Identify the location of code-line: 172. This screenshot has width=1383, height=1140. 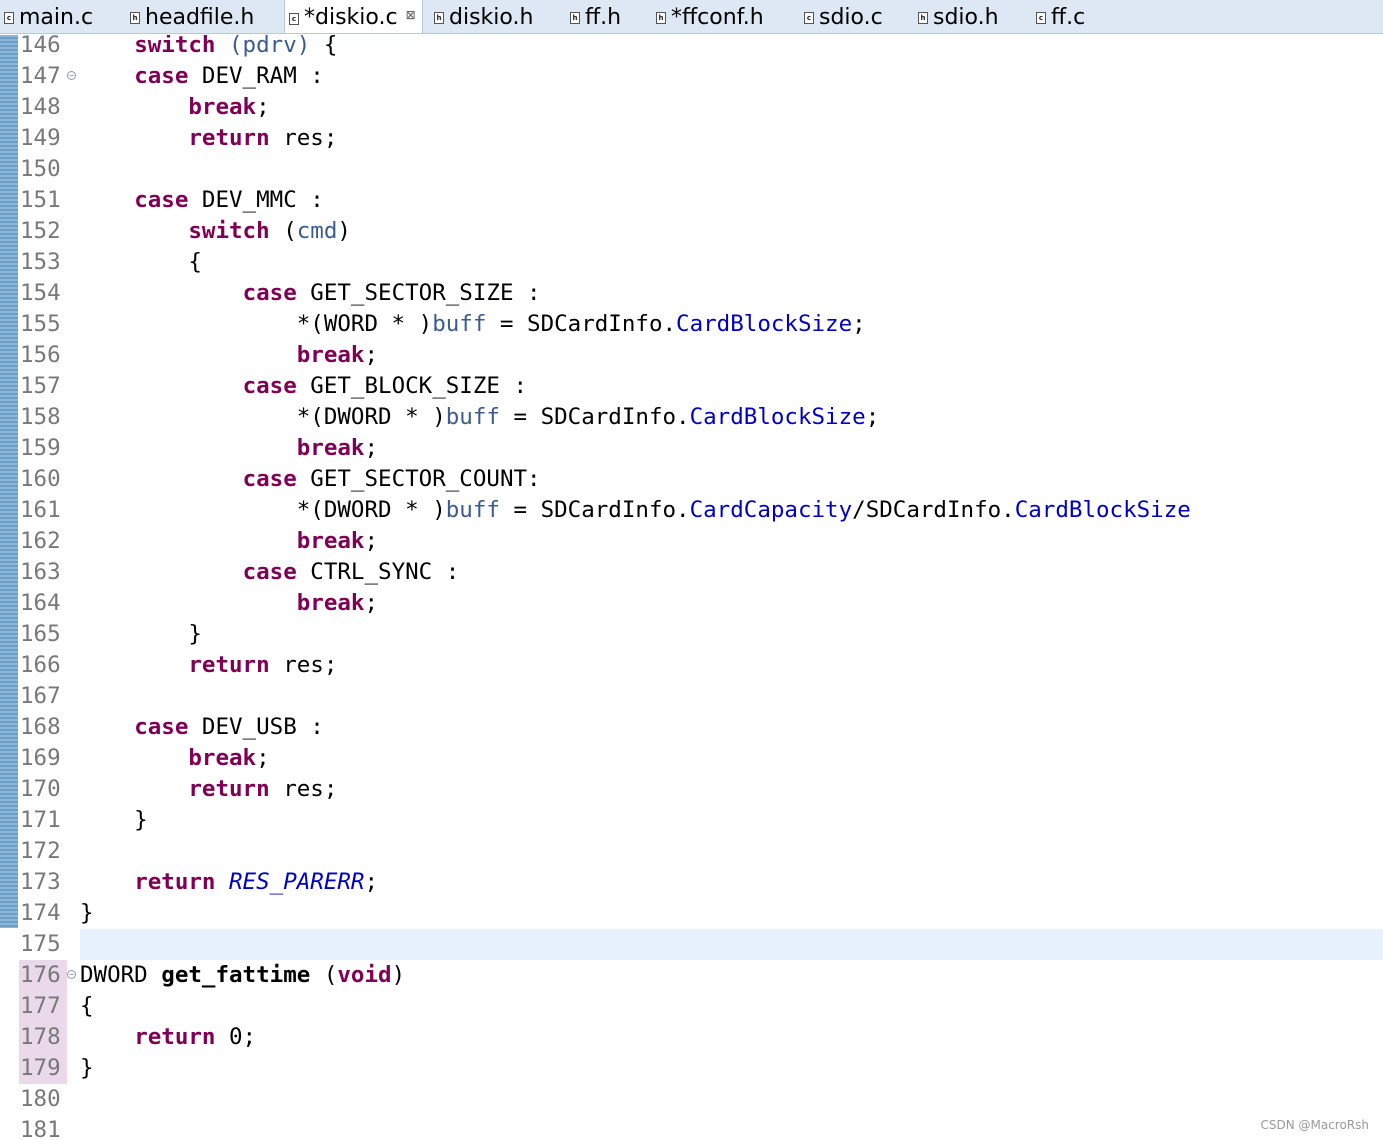
(691, 851).